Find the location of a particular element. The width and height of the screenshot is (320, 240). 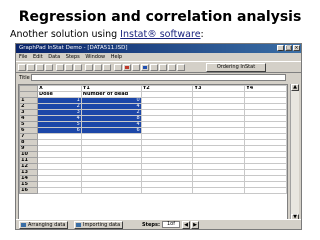

importing-label: Importing data is located at coordinates (102, 225).